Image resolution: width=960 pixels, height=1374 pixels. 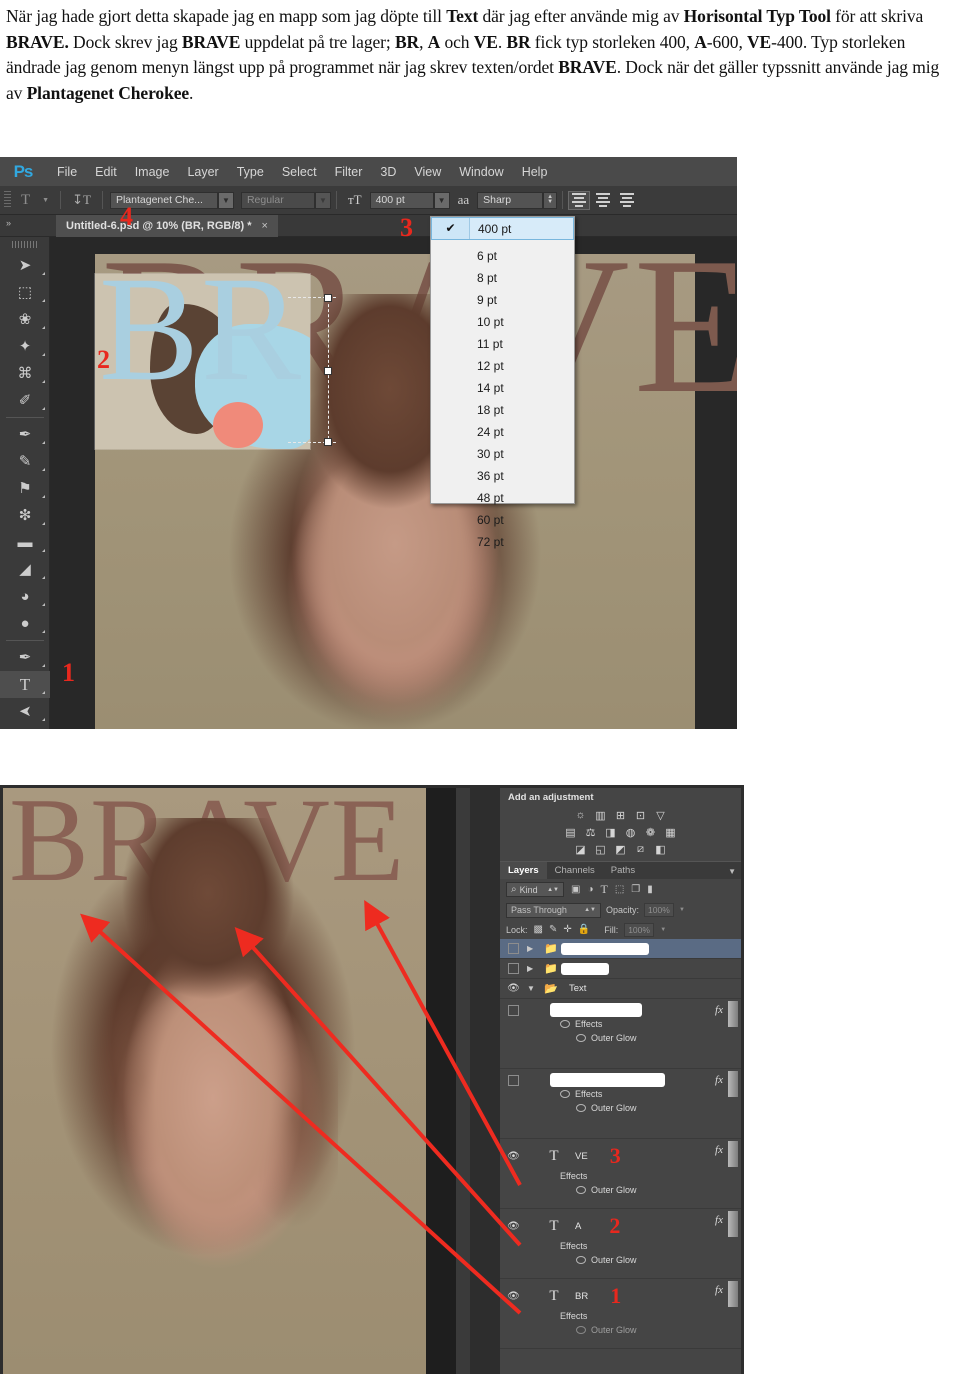 What do you see at coordinates (601, 849) in the screenshot?
I see `posterize-icon: ◱` at bounding box center [601, 849].